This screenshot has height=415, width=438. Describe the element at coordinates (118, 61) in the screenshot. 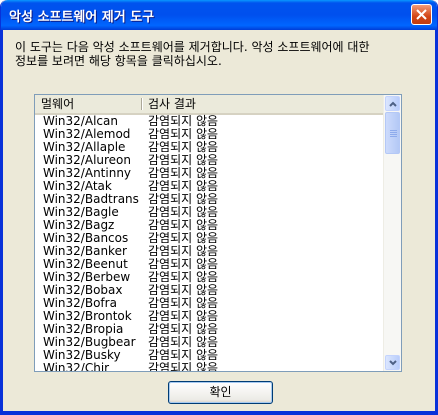

I see `intro-line-2: 정보를 보려면 해당 항목을 클릭하십시오.` at that location.